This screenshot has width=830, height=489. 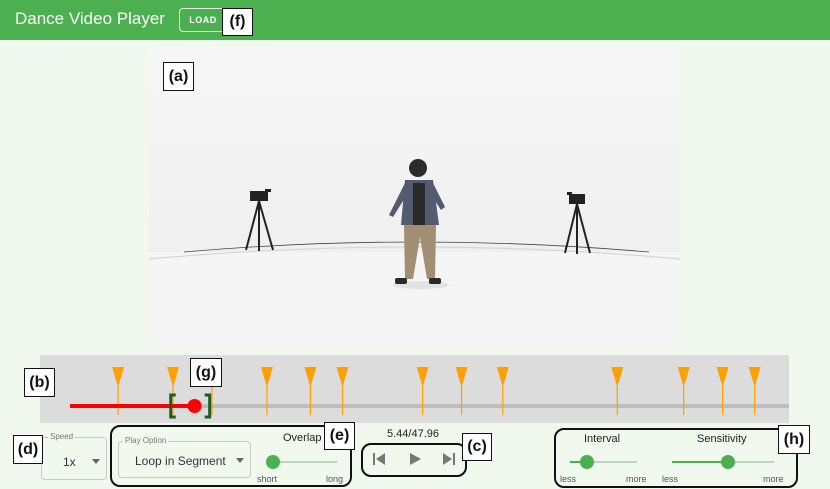 I want to click on time-readout: 5.44/47.96, so click(x=413, y=434).